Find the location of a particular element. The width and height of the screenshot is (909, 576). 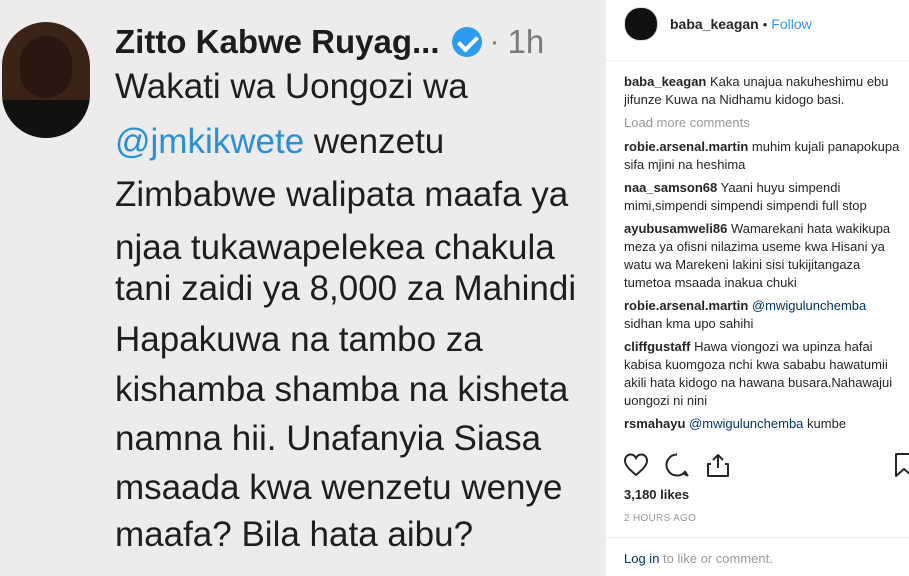

comment-text: kumbe is located at coordinates (827, 423).